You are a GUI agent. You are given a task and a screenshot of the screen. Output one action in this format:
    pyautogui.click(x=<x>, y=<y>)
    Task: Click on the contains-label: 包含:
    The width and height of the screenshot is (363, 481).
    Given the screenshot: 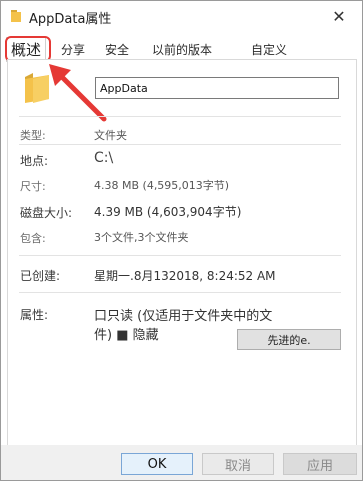 What is the action you would take?
    pyautogui.click(x=33, y=238)
    